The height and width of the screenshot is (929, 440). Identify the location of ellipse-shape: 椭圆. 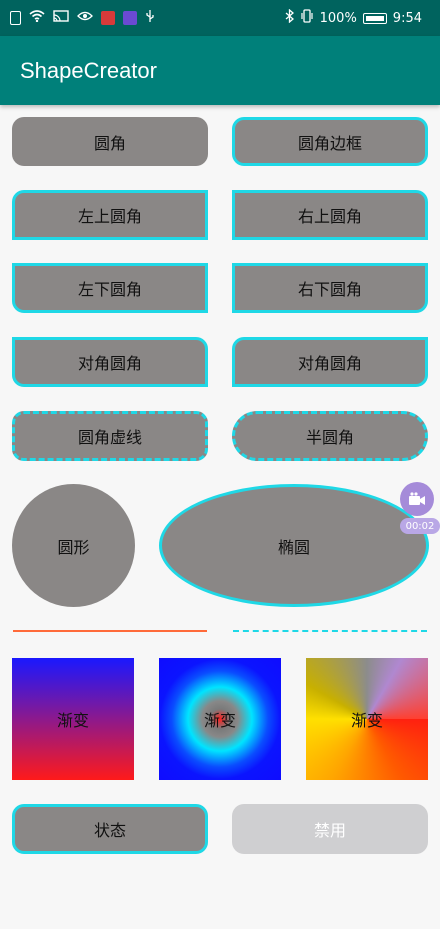
(294, 545).